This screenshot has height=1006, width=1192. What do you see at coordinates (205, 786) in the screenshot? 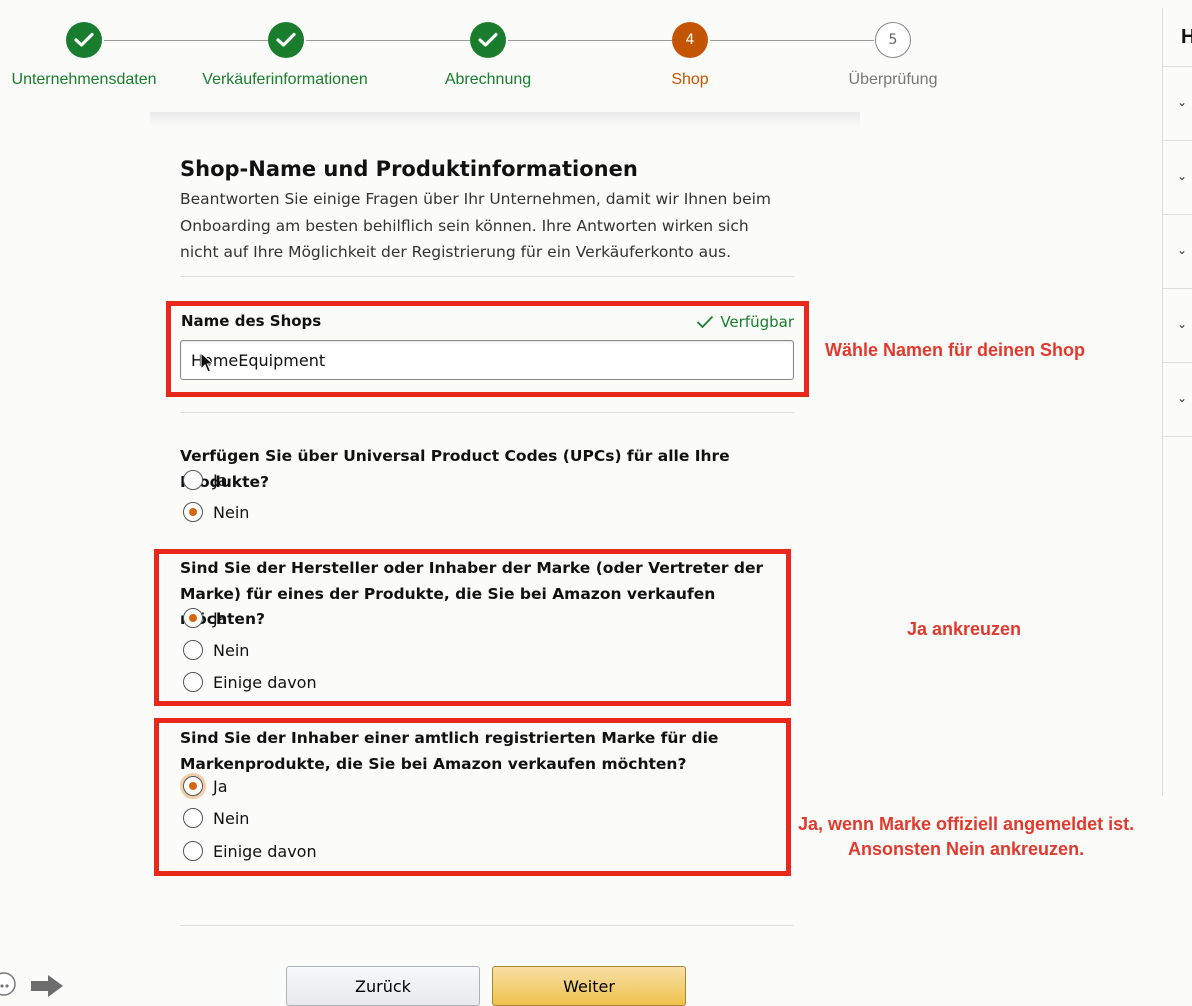
I see `radio-trademark-ja: Ja` at bounding box center [205, 786].